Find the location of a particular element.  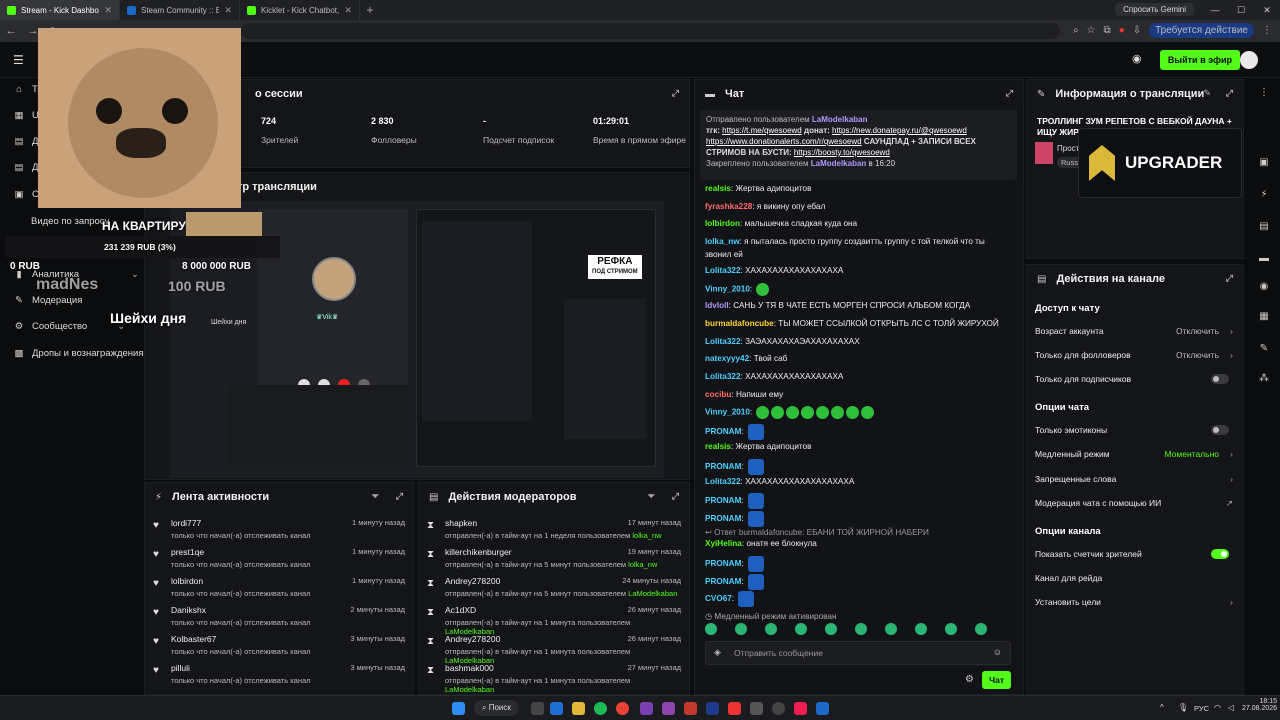

youtube-icon is located at coordinates (734, 708).